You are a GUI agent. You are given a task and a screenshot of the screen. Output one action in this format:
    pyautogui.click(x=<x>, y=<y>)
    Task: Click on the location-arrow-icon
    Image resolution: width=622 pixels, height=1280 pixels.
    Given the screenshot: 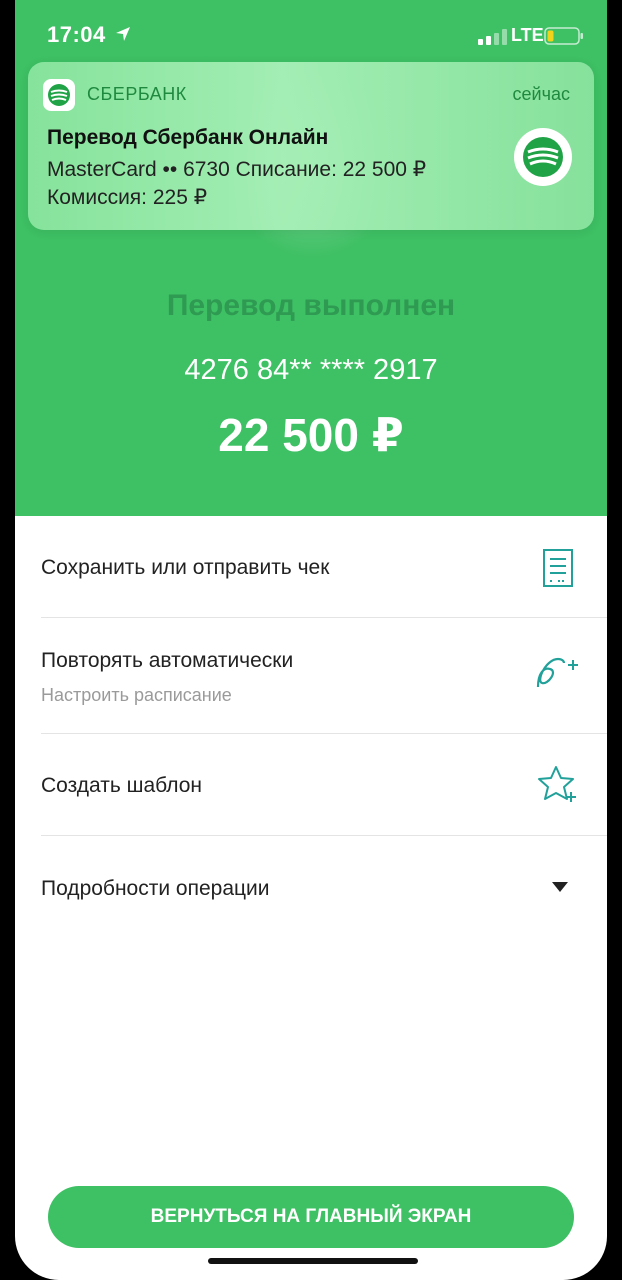 What is the action you would take?
    pyautogui.click(x=123, y=34)
    